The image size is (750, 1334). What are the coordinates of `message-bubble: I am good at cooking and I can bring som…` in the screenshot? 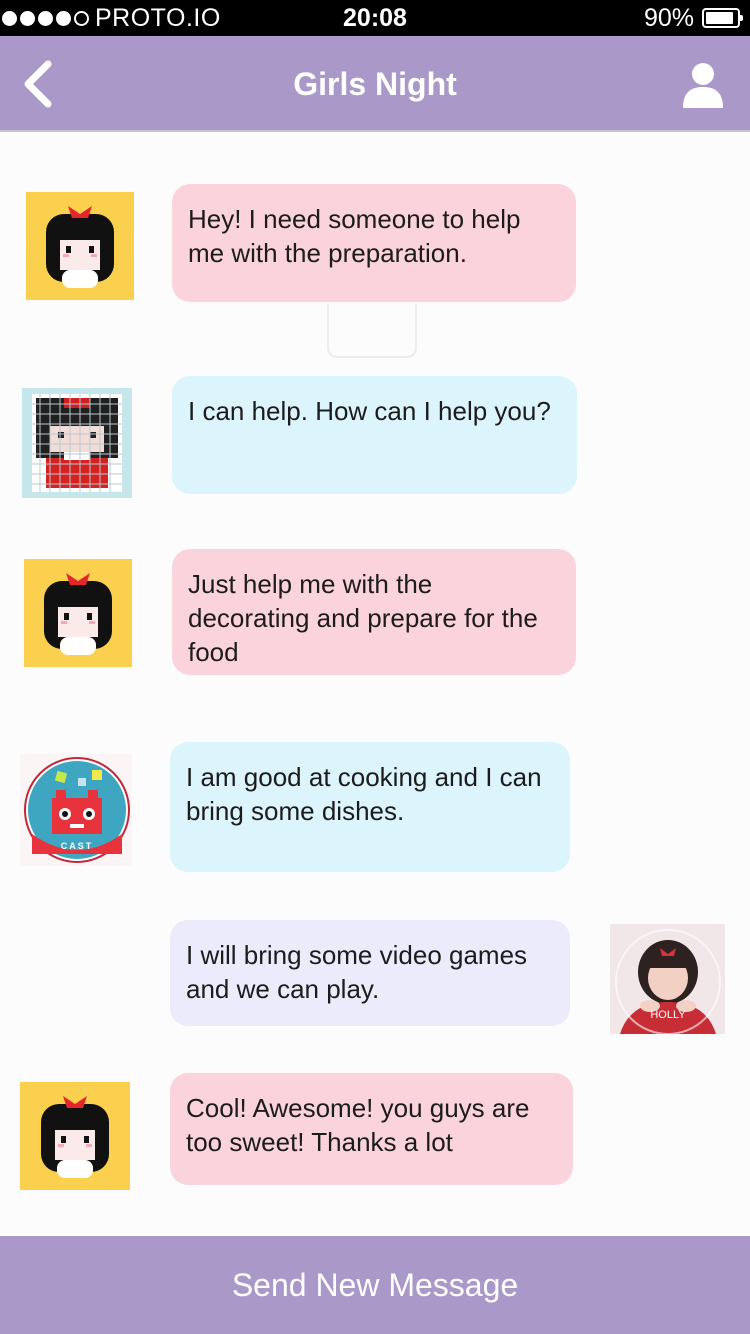 It's located at (370, 807).